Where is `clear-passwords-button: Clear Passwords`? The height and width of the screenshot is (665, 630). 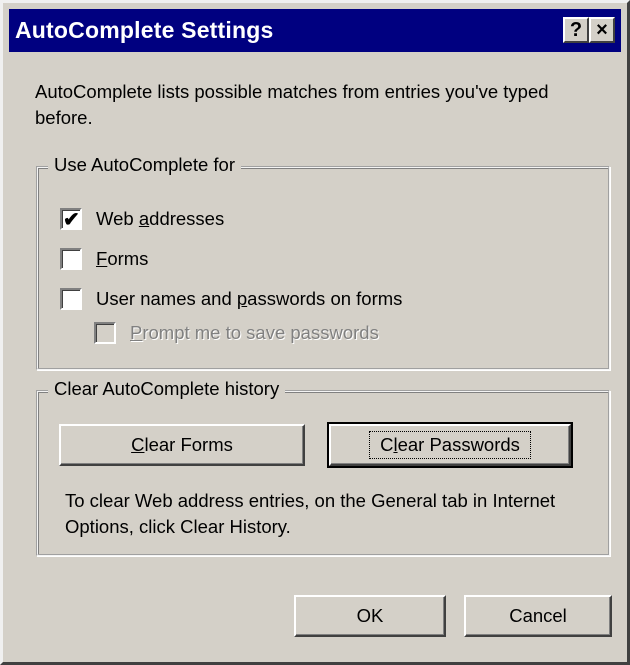
clear-passwords-button: Clear Passwords is located at coordinates (450, 445).